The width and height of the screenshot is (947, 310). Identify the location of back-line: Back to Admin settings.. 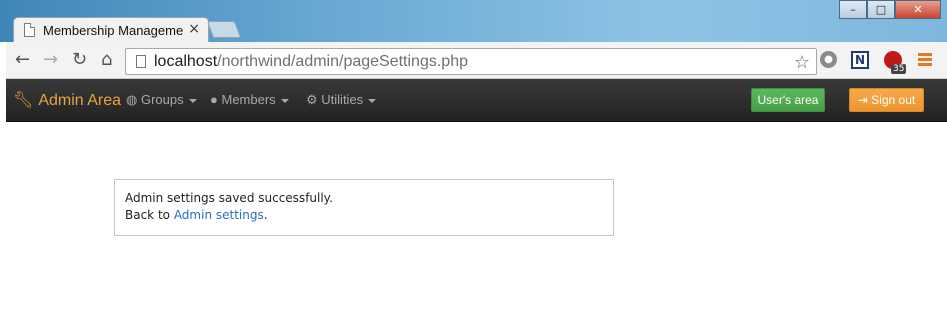
(364, 215).